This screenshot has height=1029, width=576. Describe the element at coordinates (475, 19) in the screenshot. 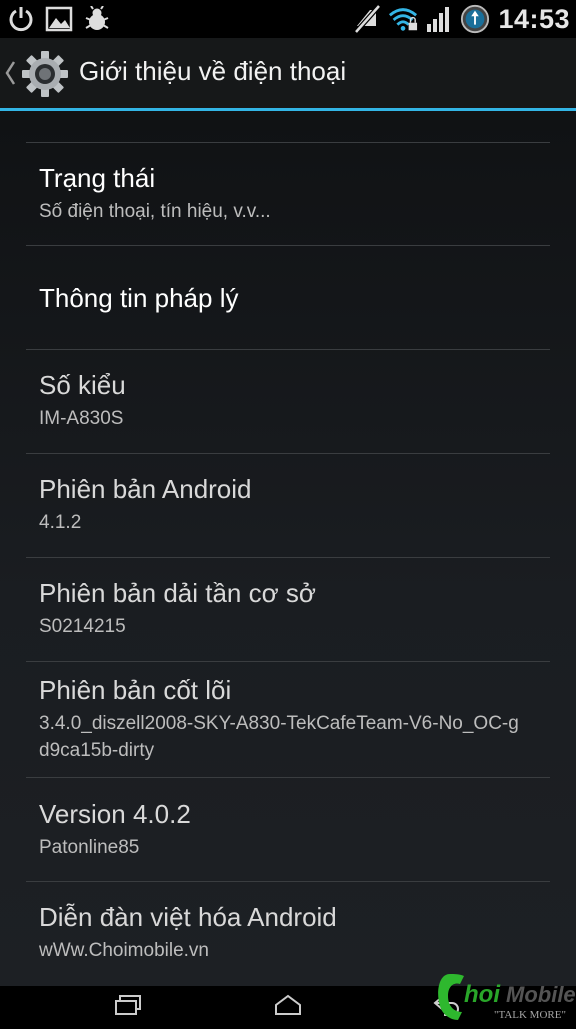

I see `sync-icon` at that location.